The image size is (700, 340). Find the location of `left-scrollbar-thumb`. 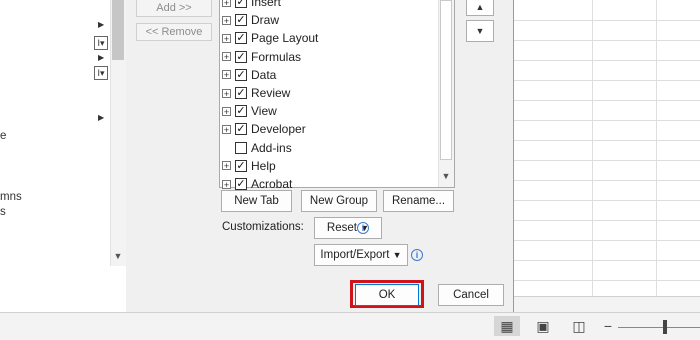

left-scrollbar-thumb is located at coordinates (118, 30).